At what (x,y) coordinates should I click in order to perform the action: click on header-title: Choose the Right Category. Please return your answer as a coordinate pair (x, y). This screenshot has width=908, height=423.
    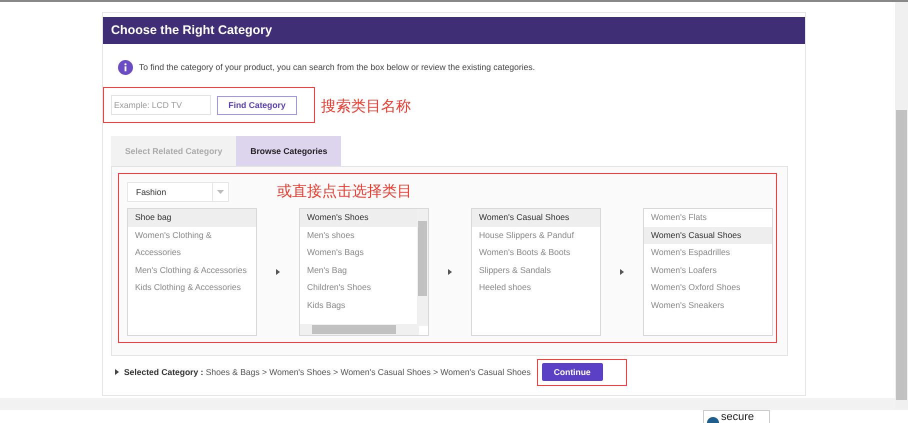
    Looking at the image, I should click on (191, 31).